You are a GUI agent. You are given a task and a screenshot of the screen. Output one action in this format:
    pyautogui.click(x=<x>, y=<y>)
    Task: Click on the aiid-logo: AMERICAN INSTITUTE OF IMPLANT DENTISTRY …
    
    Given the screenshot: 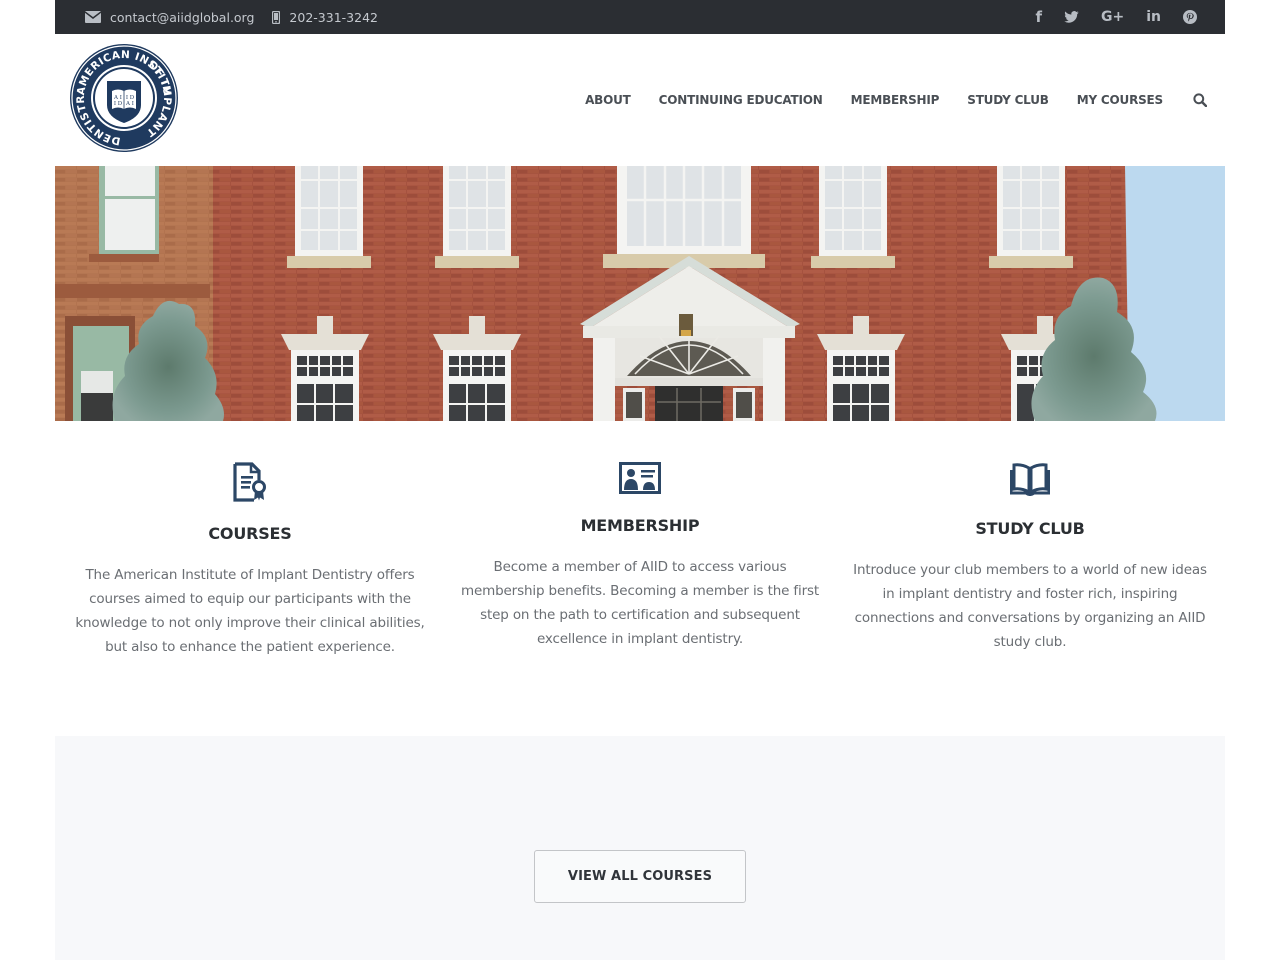 What is the action you would take?
    pyautogui.click(x=121, y=93)
    